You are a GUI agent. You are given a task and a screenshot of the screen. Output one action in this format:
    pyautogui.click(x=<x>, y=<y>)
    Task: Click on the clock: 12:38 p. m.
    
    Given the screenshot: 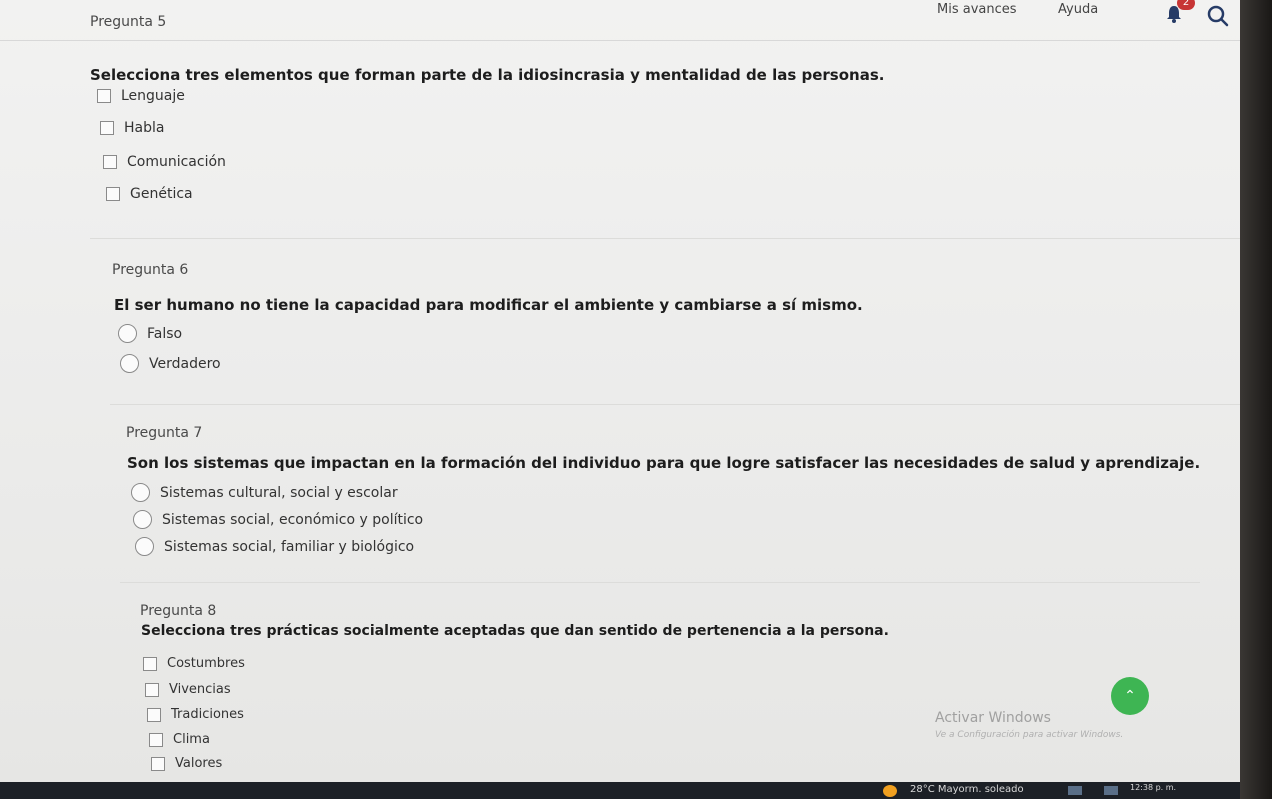 What is the action you would take?
    pyautogui.click(x=1153, y=787)
    